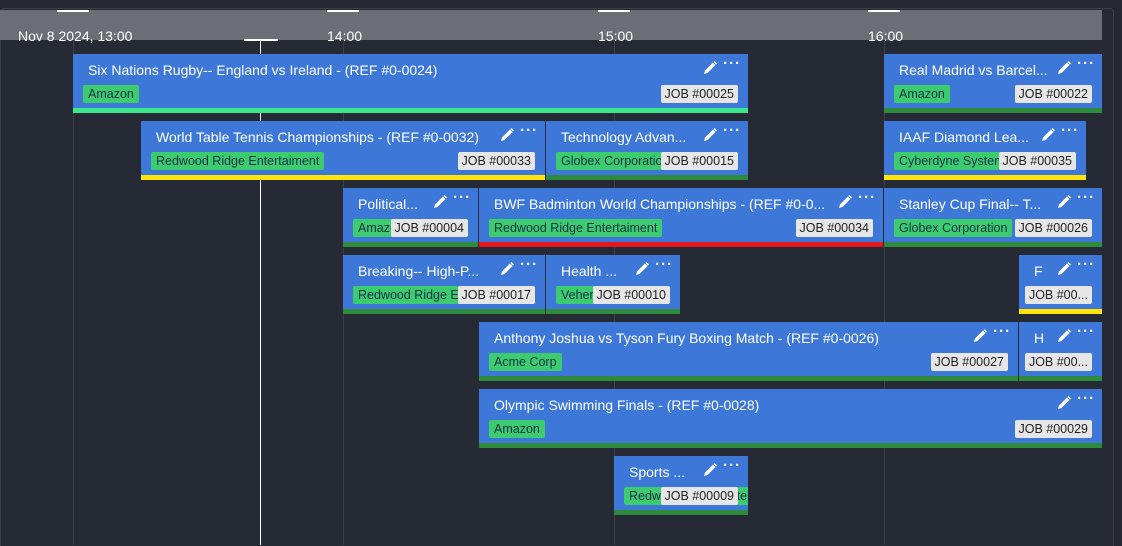 The height and width of the screenshot is (546, 1122). What do you see at coordinates (886, 36) in the screenshot?
I see `time-label-1600: 16:00` at bounding box center [886, 36].